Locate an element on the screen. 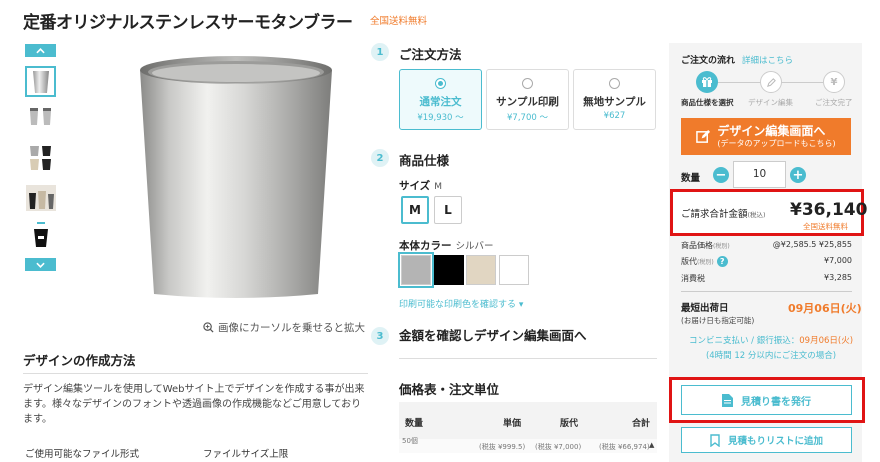 The height and width of the screenshot is (462, 880). scroll-up-icon: ▲ is located at coordinates (651, 445).